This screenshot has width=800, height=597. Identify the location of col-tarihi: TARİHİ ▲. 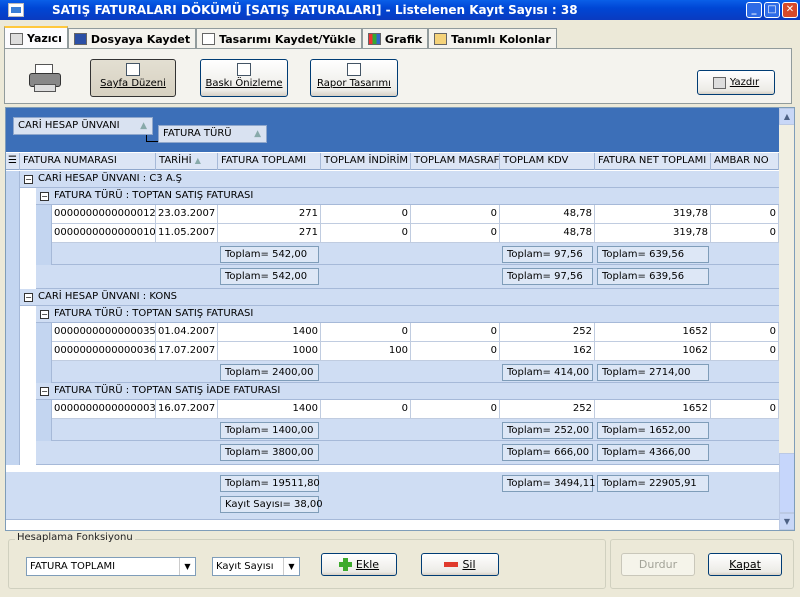
(187, 161).